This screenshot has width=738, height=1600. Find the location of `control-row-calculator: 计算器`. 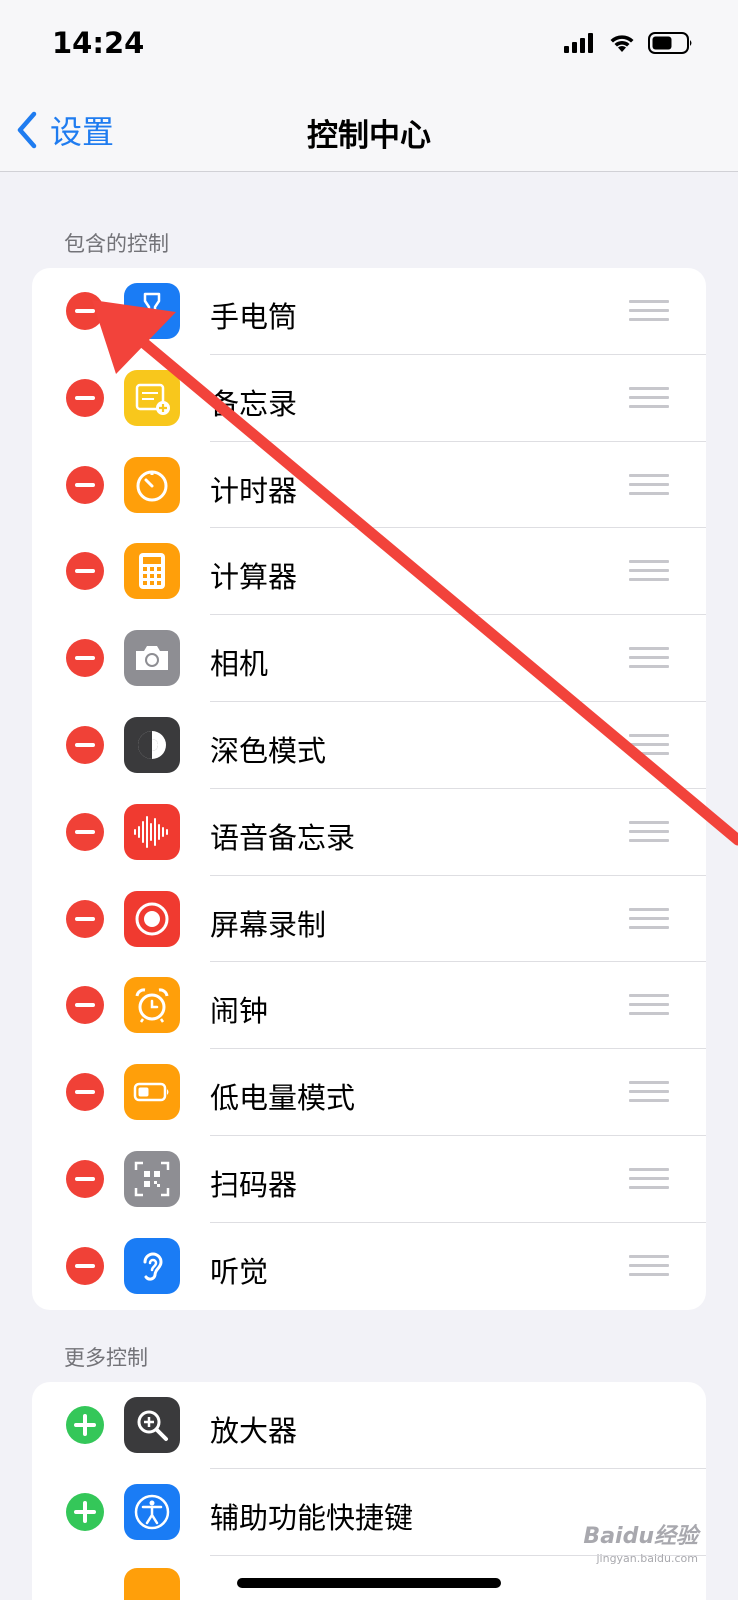

control-row-calculator: 计算器 is located at coordinates (369, 572).